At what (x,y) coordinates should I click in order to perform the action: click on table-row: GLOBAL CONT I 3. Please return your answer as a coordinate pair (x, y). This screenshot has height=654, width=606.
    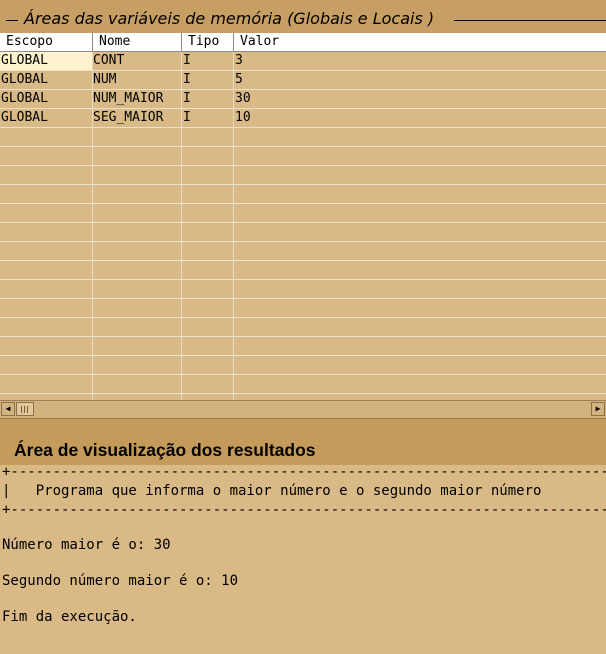
    Looking at the image, I should click on (303, 61).